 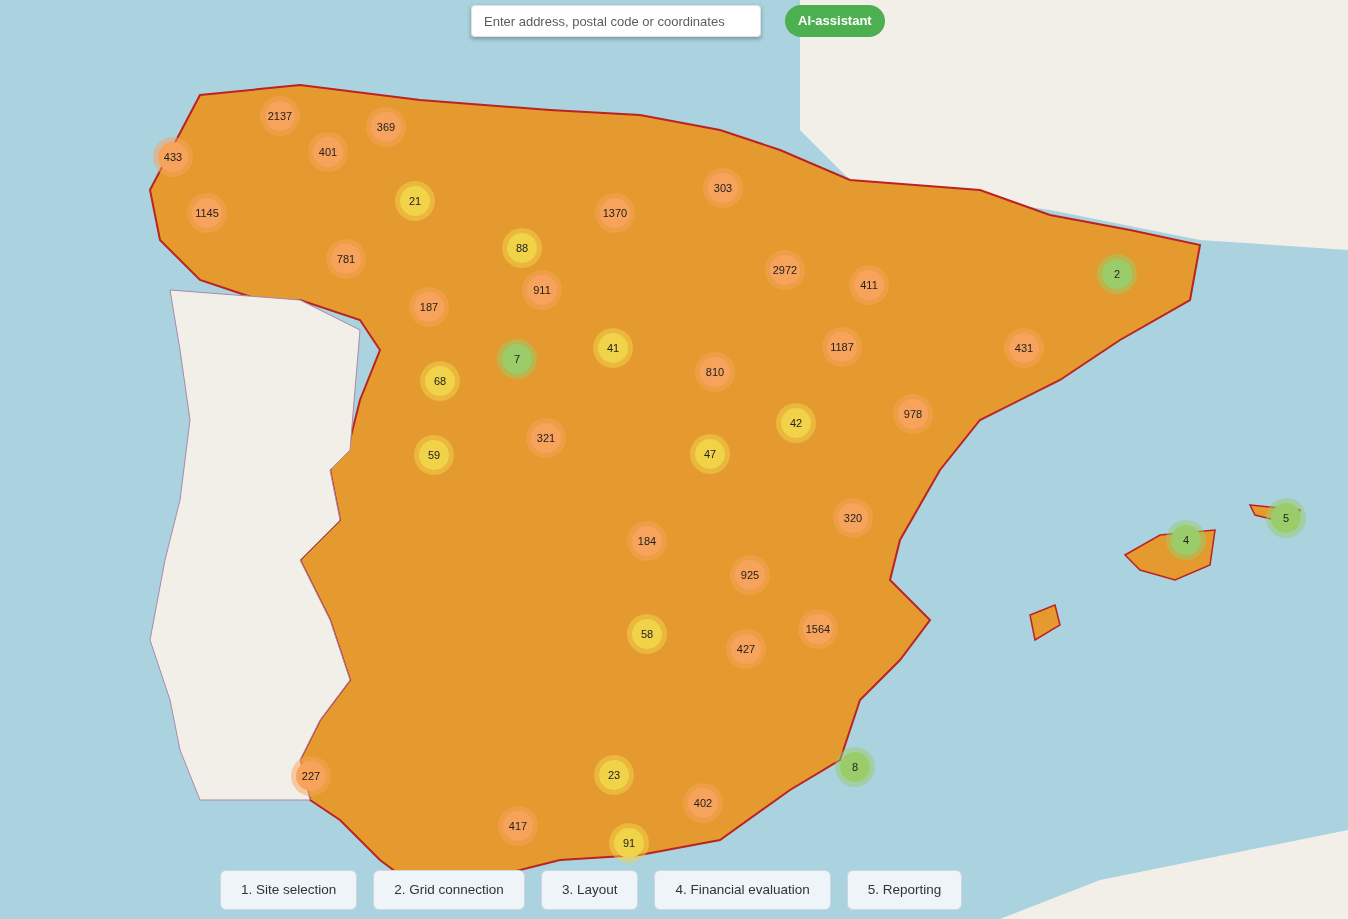 What do you see at coordinates (742, 890) in the screenshot?
I see `workflow-step-button: 4. Financial evaluation` at bounding box center [742, 890].